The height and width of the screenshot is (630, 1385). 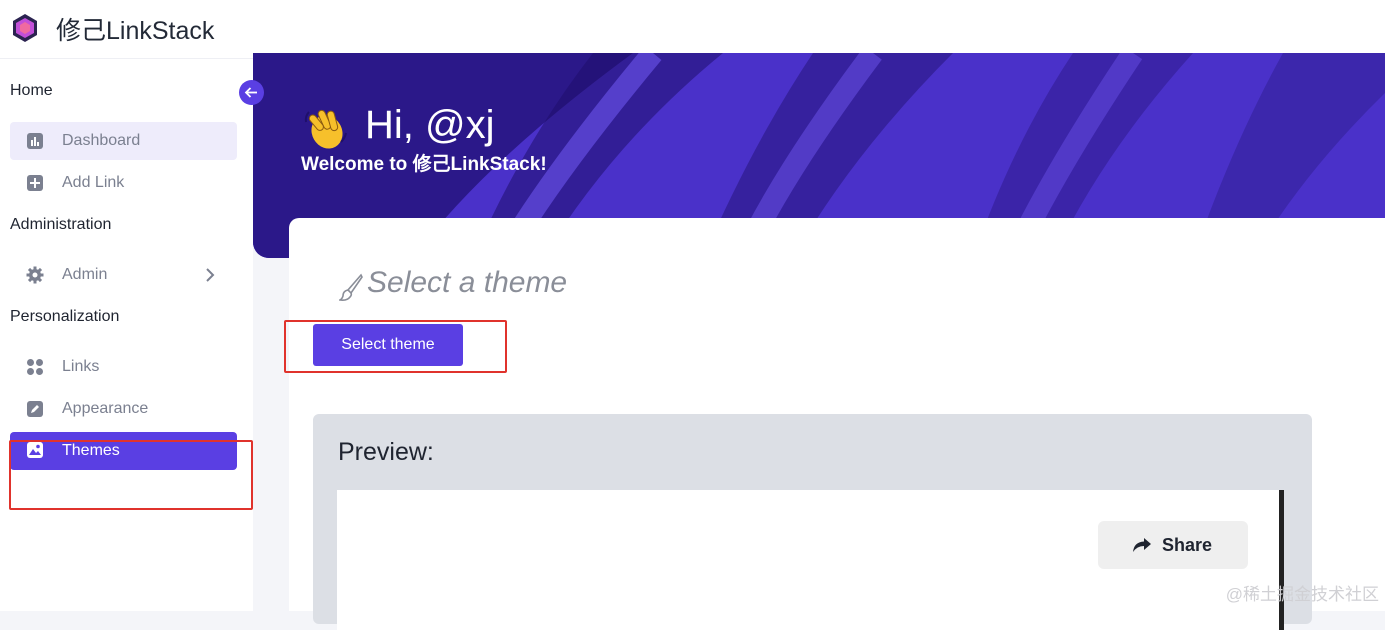 What do you see at coordinates (61, 224) in the screenshot?
I see `section-title-administration: Administration` at bounding box center [61, 224].